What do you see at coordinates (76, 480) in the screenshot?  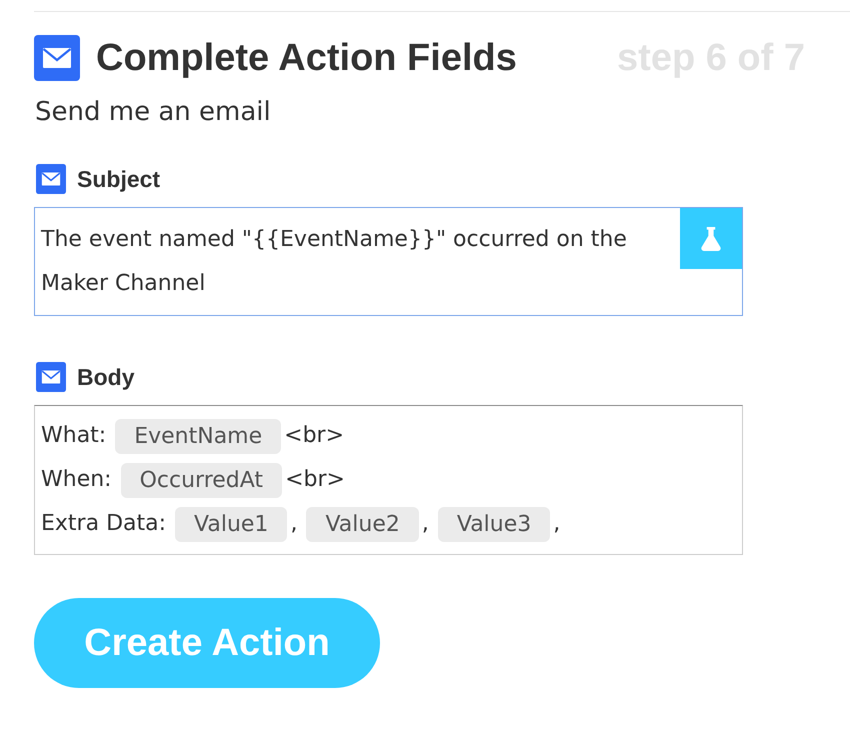 I see `body-text: When:` at bounding box center [76, 480].